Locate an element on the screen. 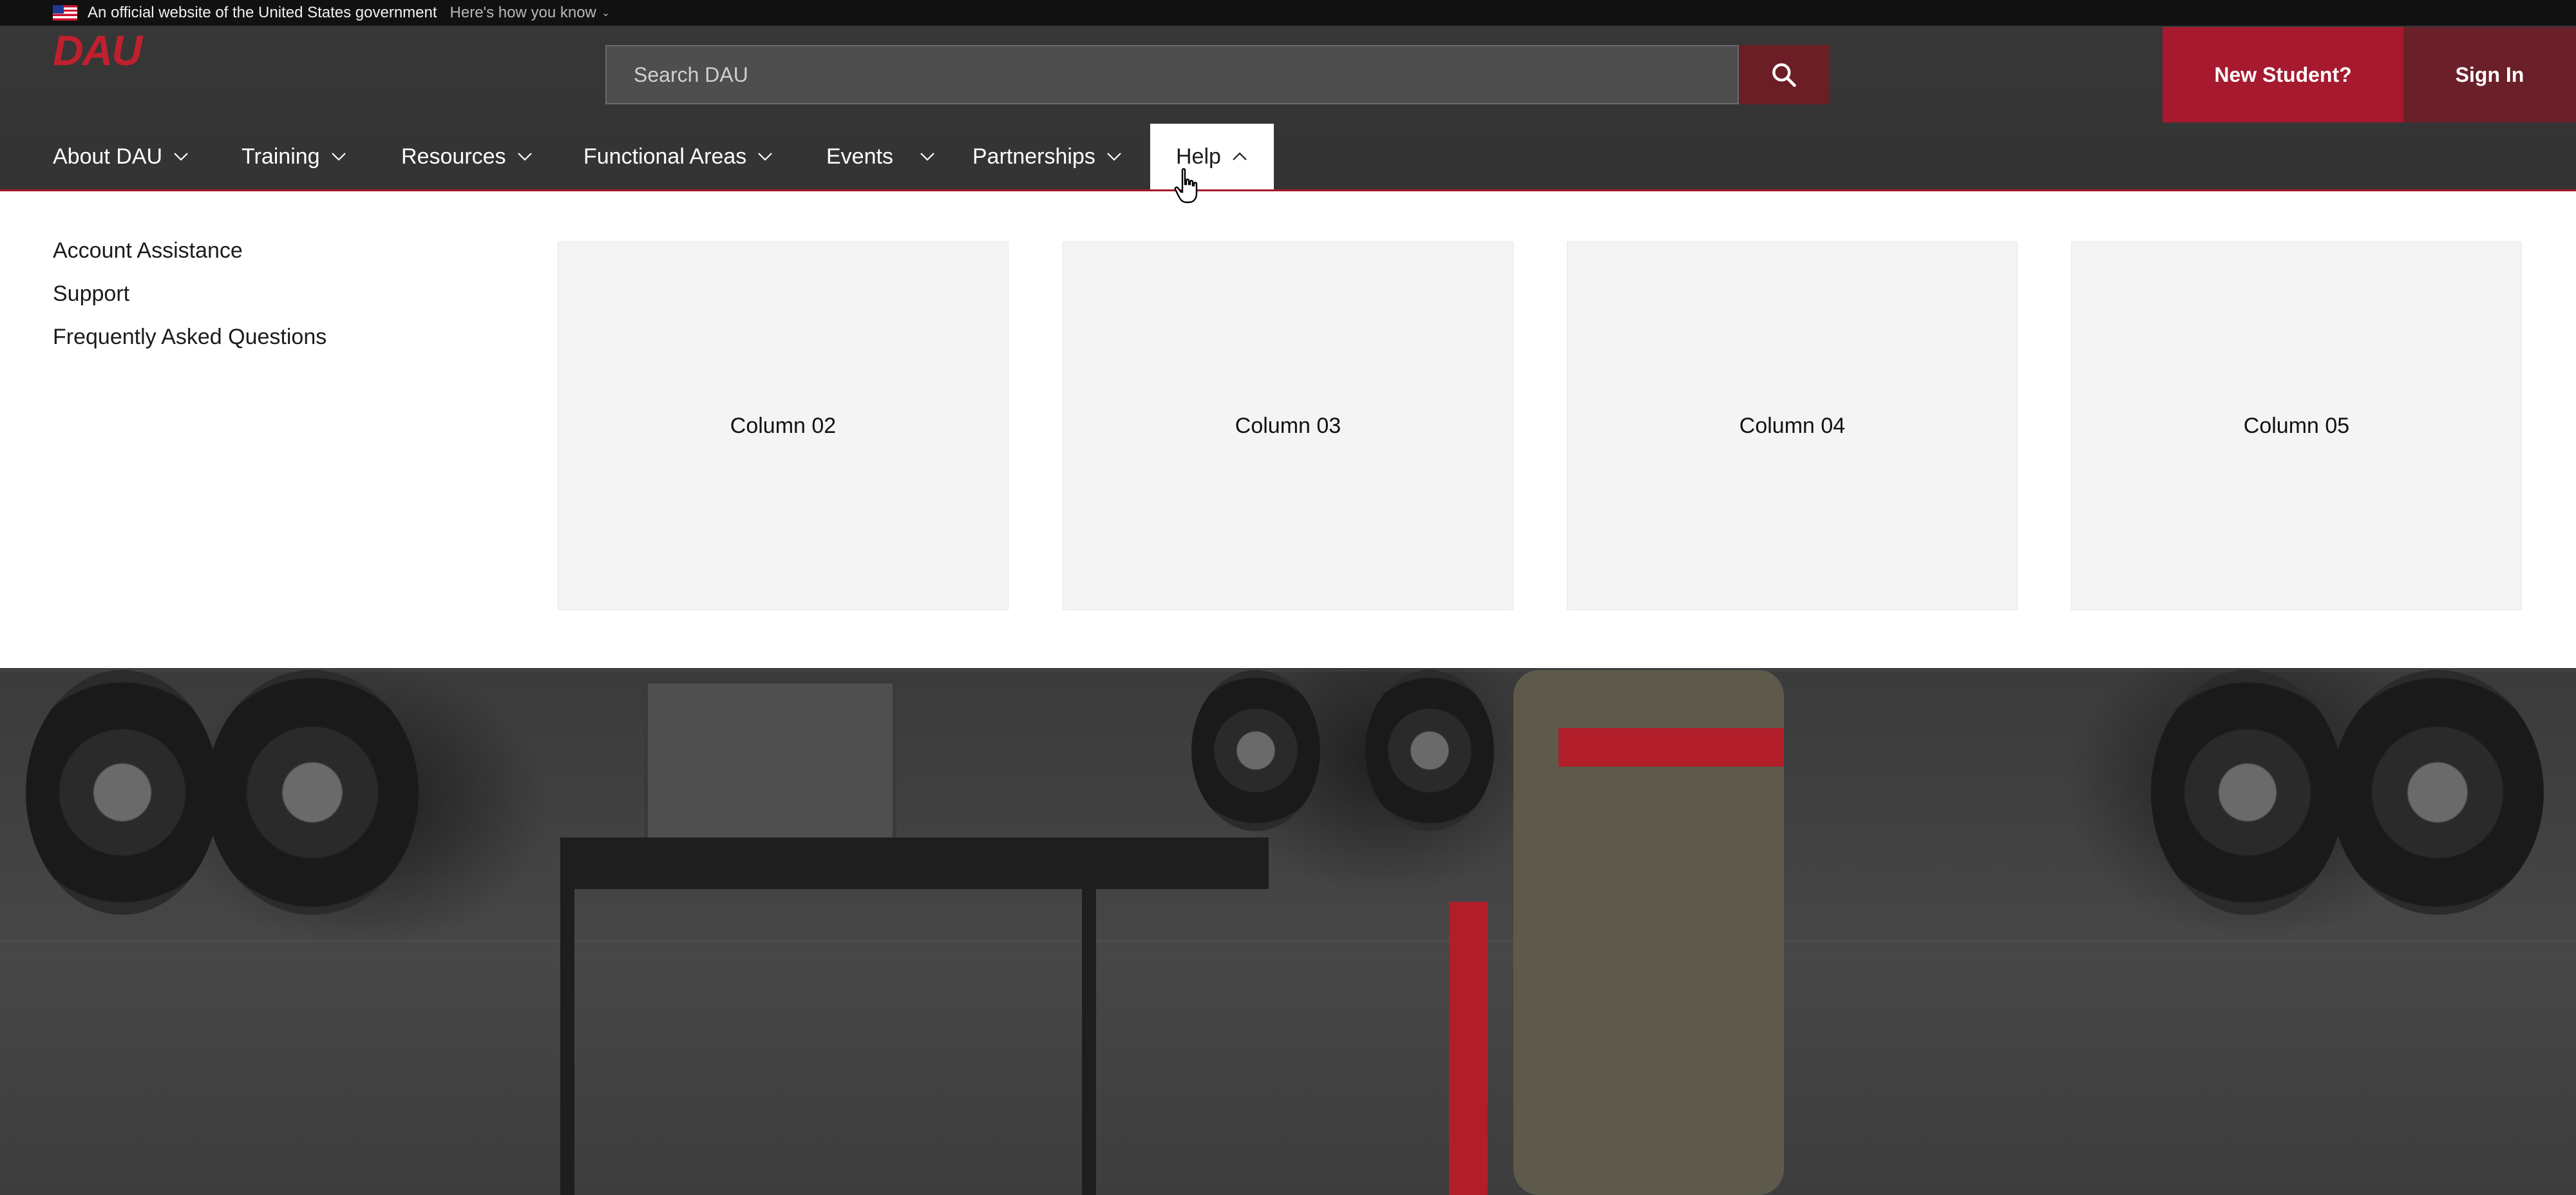 The width and height of the screenshot is (2576, 1195). nav-item-partnerships: Partnerships is located at coordinates (1047, 157).